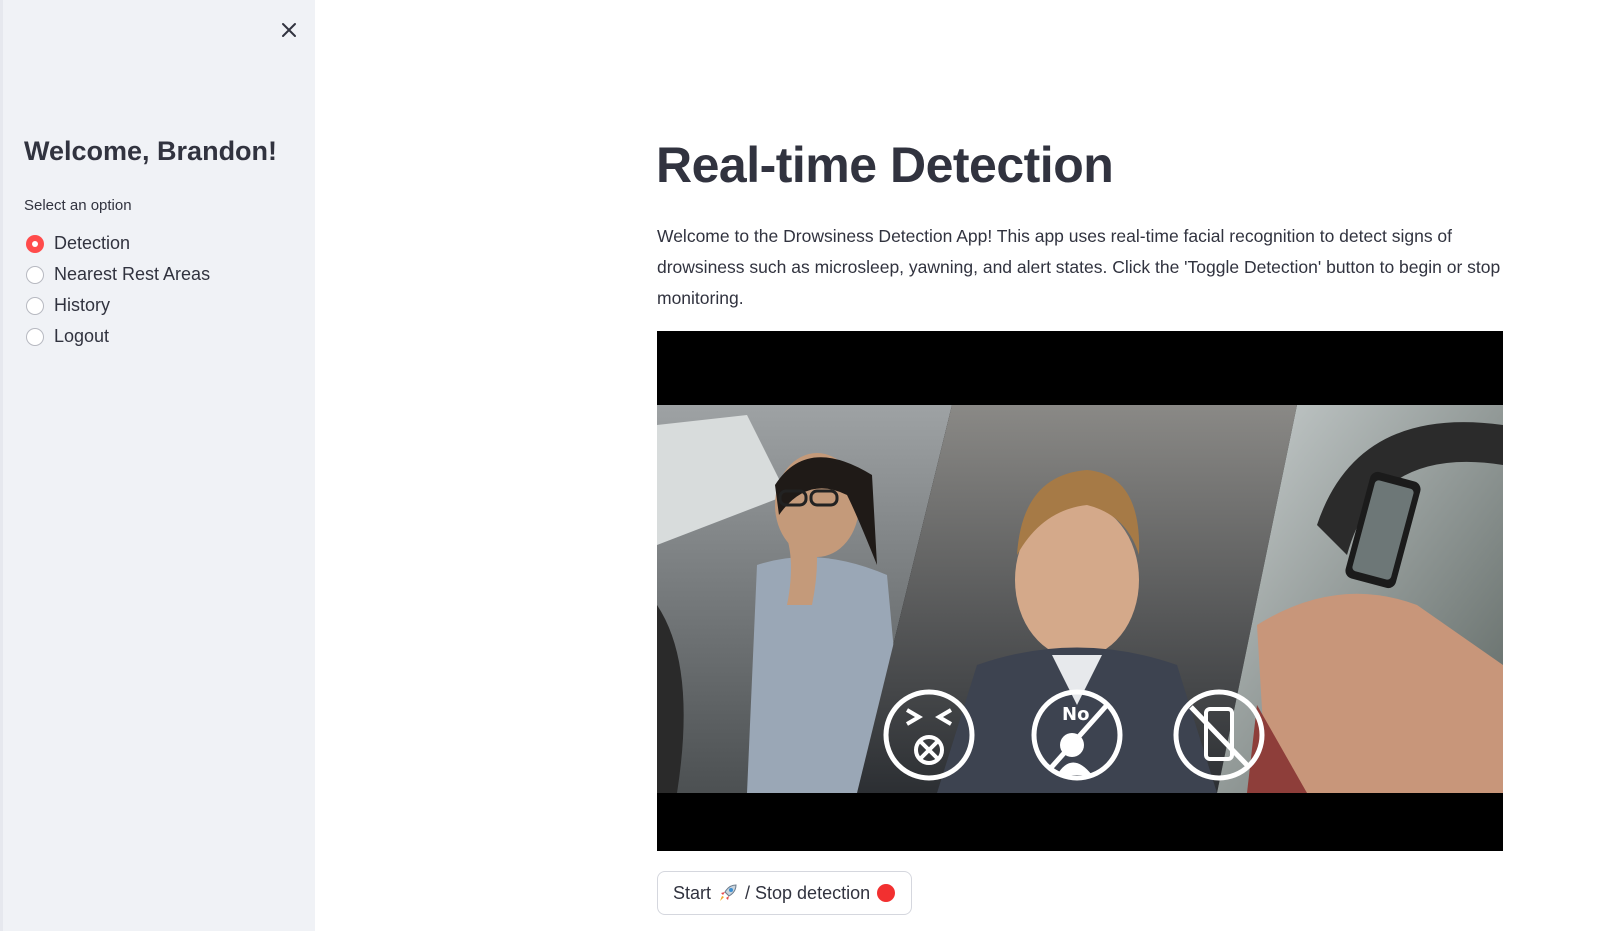  Describe the element at coordinates (82, 336) in the screenshot. I see `radio-option-label: Logout` at that location.